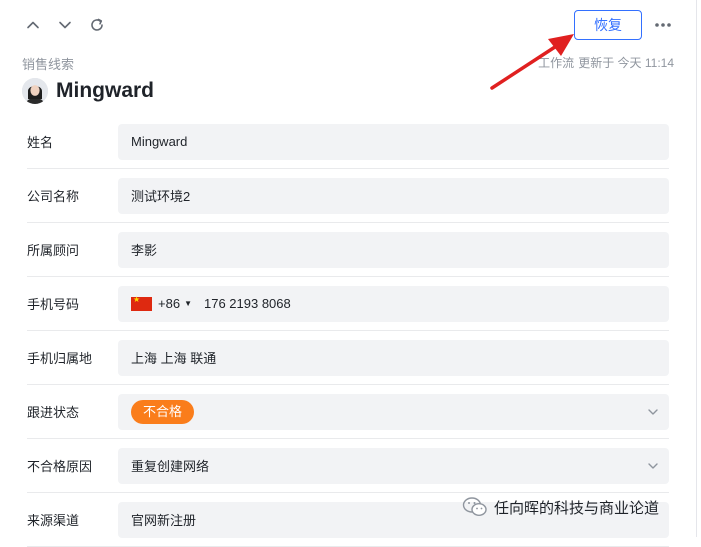 The width and height of the screenshot is (701, 547). What do you see at coordinates (170, 466) in the screenshot?
I see `field-value: 重复创建网络` at bounding box center [170, 466].